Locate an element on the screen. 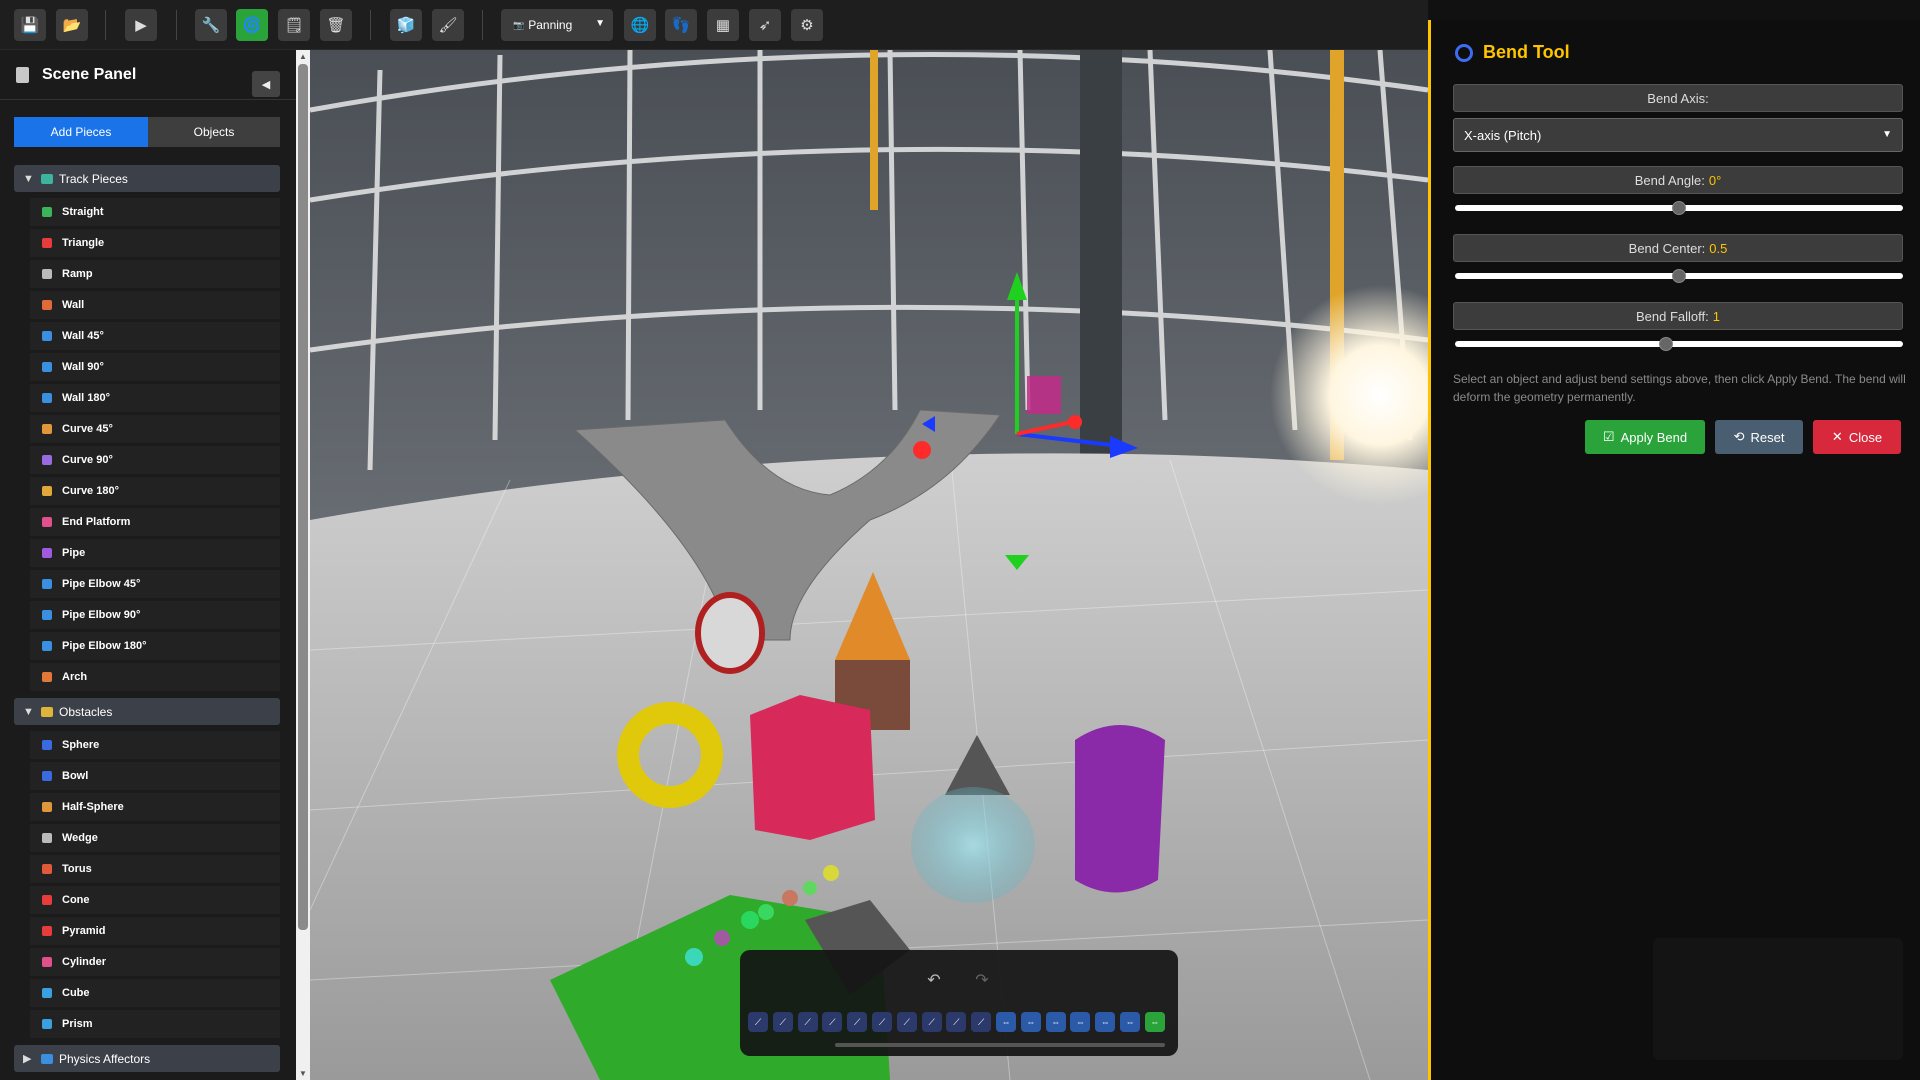 The width and height of the screenshot is (1920, 1080). list-item: Pyramid is located at coordinates (155, 931).